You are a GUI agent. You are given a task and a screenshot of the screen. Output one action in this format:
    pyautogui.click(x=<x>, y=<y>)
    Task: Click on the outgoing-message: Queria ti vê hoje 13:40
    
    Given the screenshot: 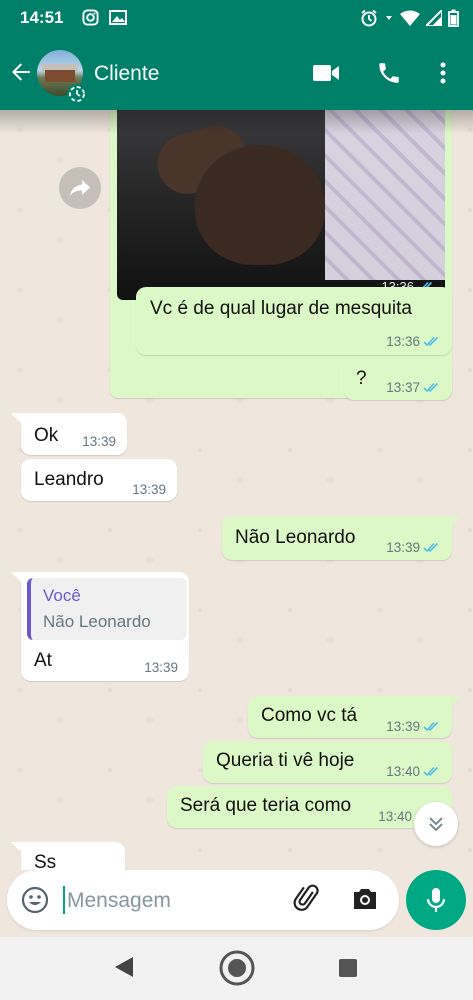 What is the action you would take?
    pyautogui.click(x=327, y=762)
    